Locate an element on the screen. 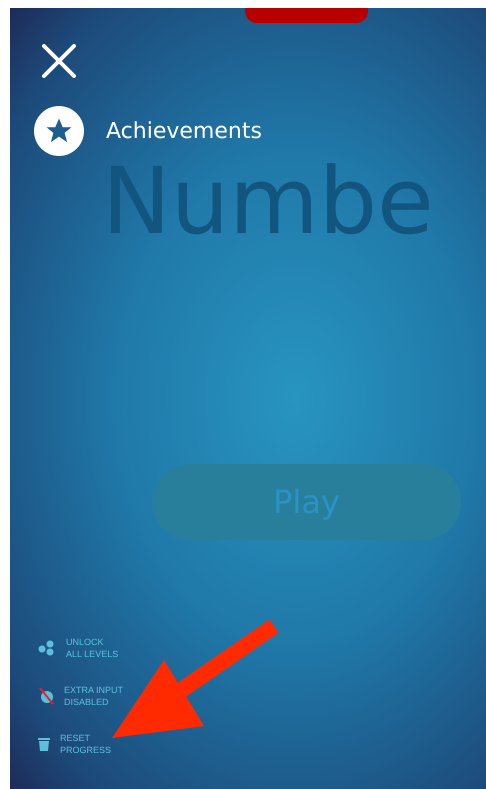 The width and height of the screenshot is (486, 789). option-button: RESET PROGRESS is located at coordinates (262, 744).